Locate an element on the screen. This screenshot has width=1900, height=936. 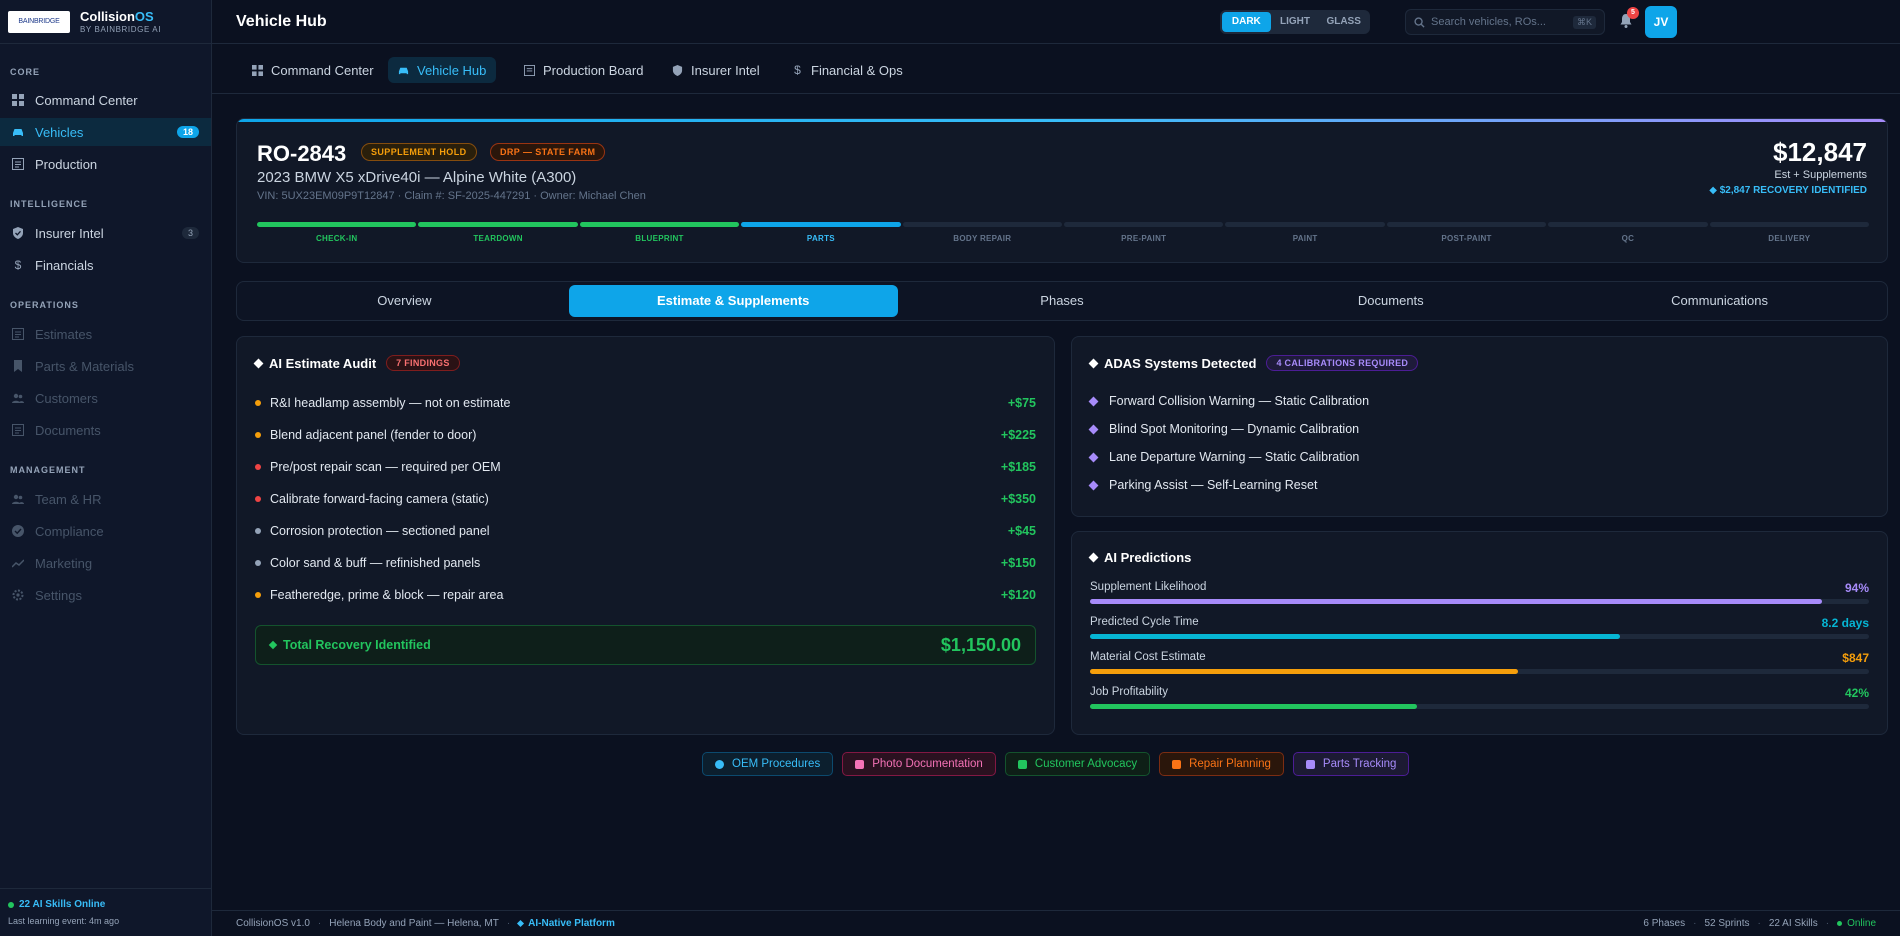
theme-toggle: DARK LIGHT GLASS is located at coordinates (1295, 22).